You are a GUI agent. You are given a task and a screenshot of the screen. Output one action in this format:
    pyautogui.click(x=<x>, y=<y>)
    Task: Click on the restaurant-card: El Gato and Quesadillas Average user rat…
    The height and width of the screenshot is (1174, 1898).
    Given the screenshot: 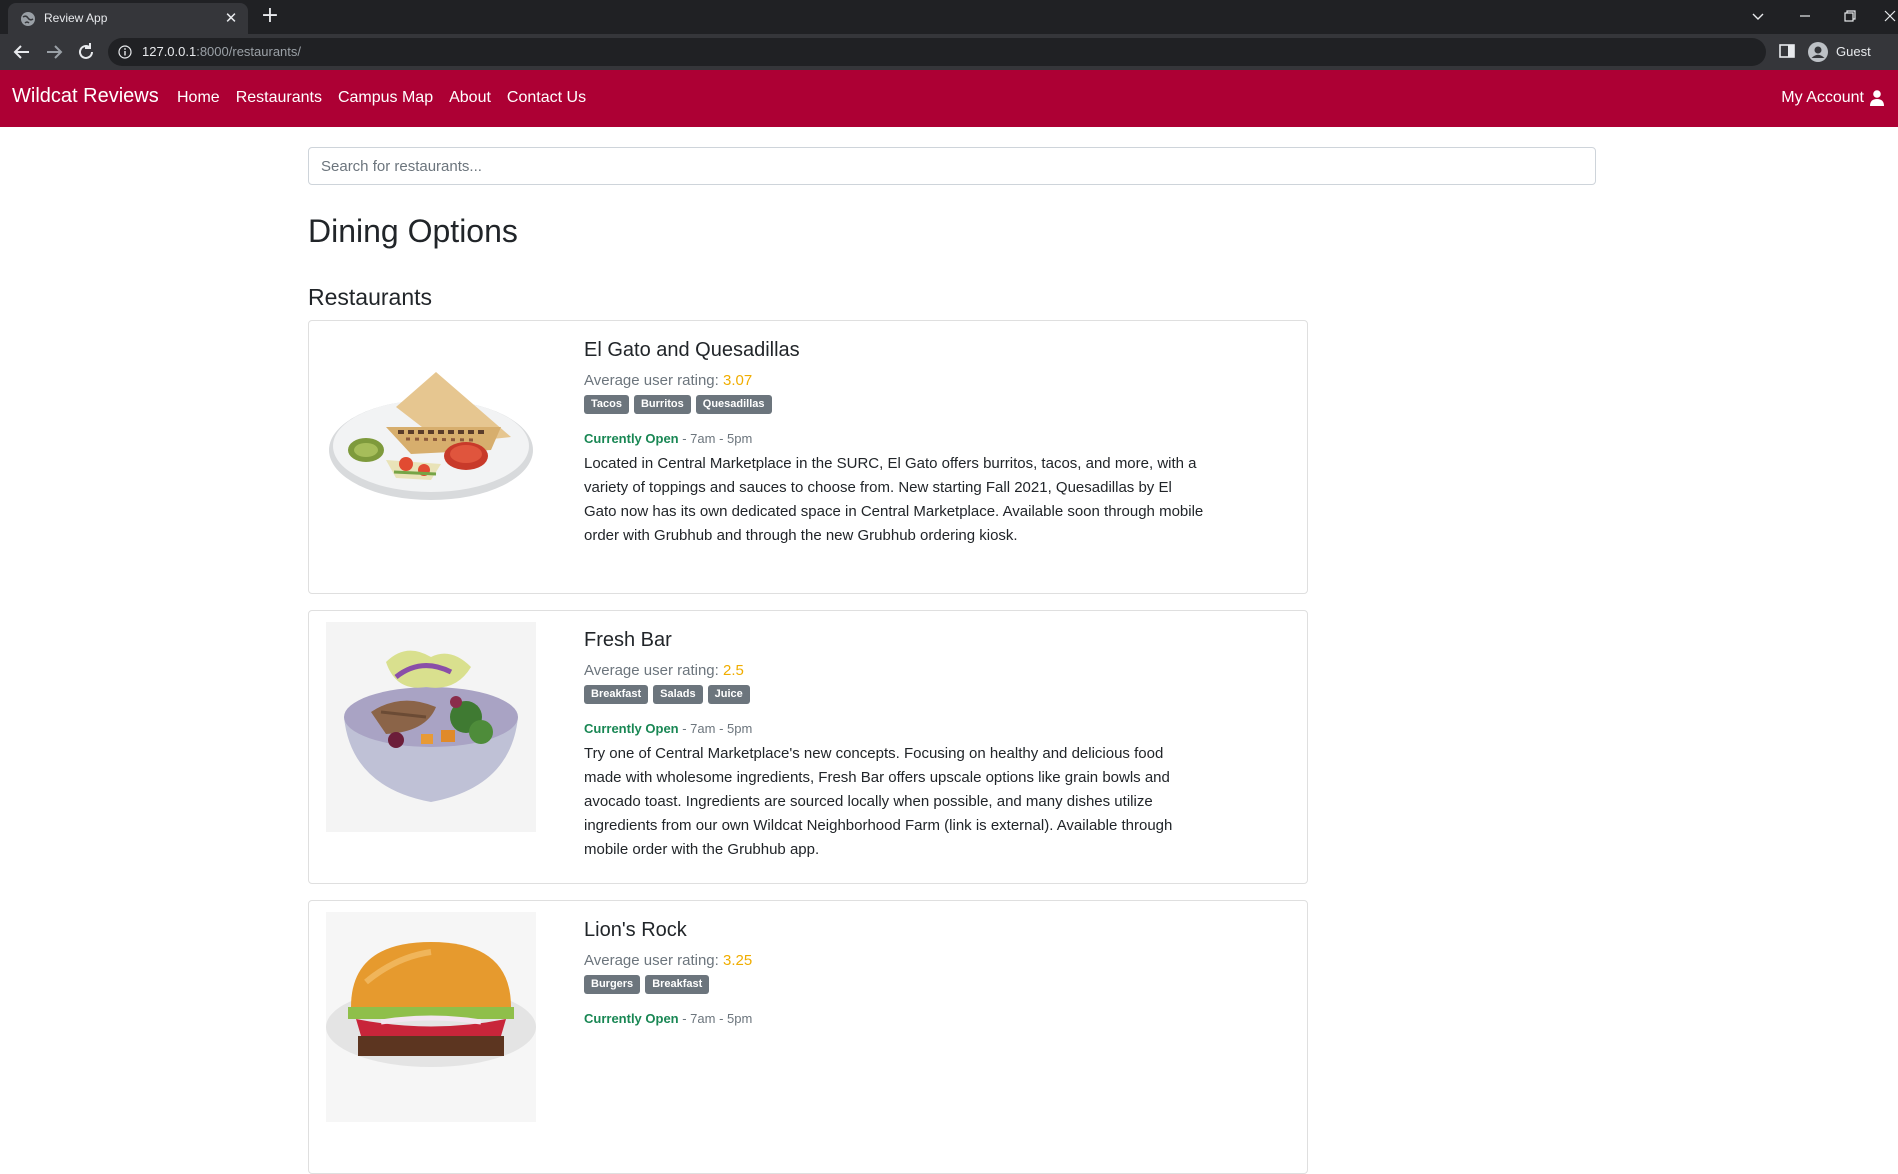 What is the action you would take?
    pyautogui.click(x=808, y=457)
    